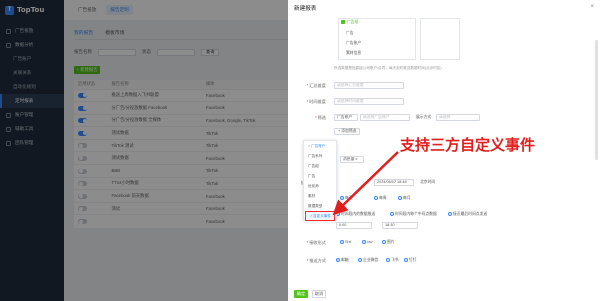 The image size is (600, 301). Describe the element at coordinates (356, 159) in the screenshot. I see `tag-close-icon: x` at that location.